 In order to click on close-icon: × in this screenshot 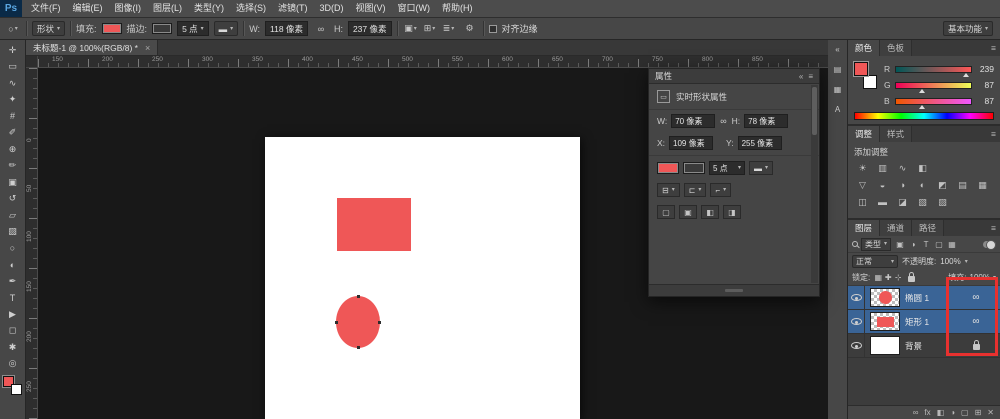, I will do `click(147, 48)`.